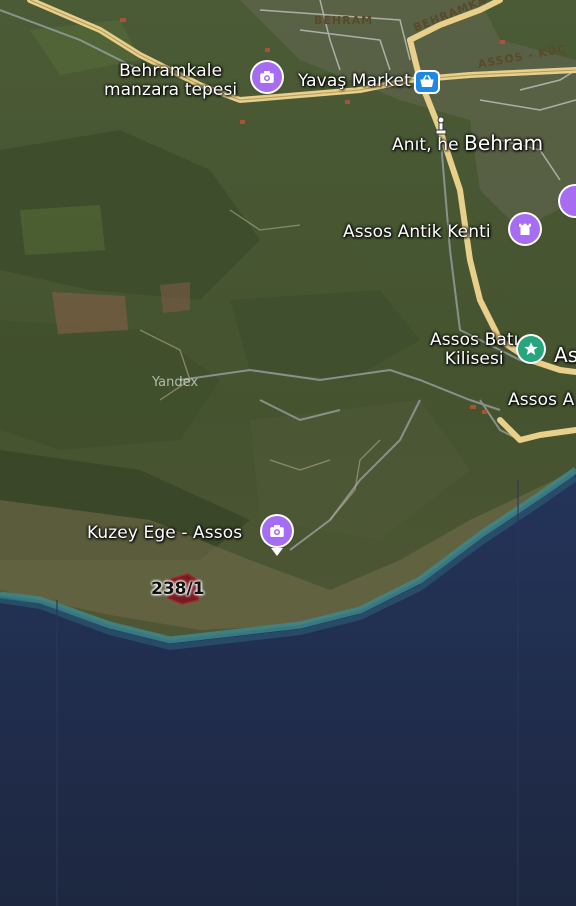 The width and height of the screenshot is (576, 906). What do you see at coordinates (354, 81) in the screenshot?
I see `place-label-yavas-market: Yavaş Market` at bounding box center [354, 81].